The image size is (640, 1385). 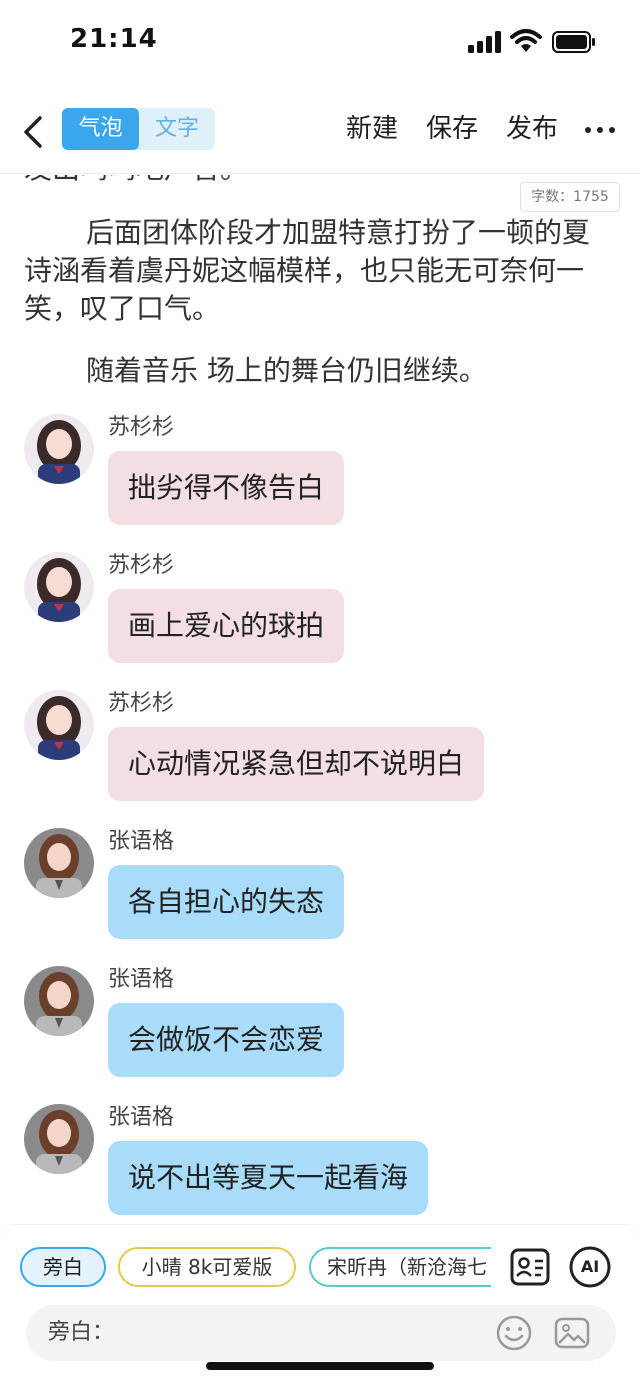 What do you see at coordinates (268, 1178) in the screenshot?
I see `message-bubble: 说不出等夏天一起看海` at bounding box center [268, 1178].